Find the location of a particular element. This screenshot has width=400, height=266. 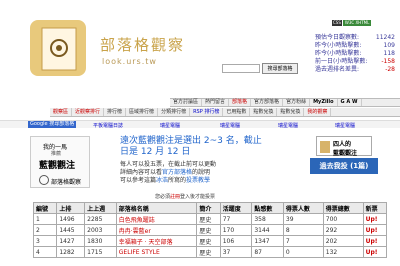

column-header: 活躍度 is located at coordinates (236, 208).